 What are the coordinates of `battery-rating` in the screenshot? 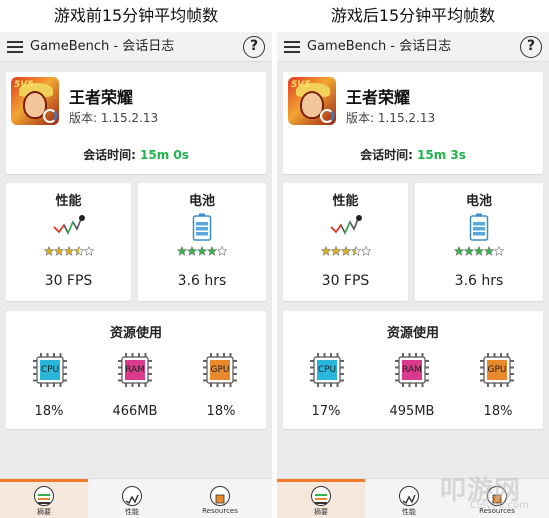 It's located at (202, 252).